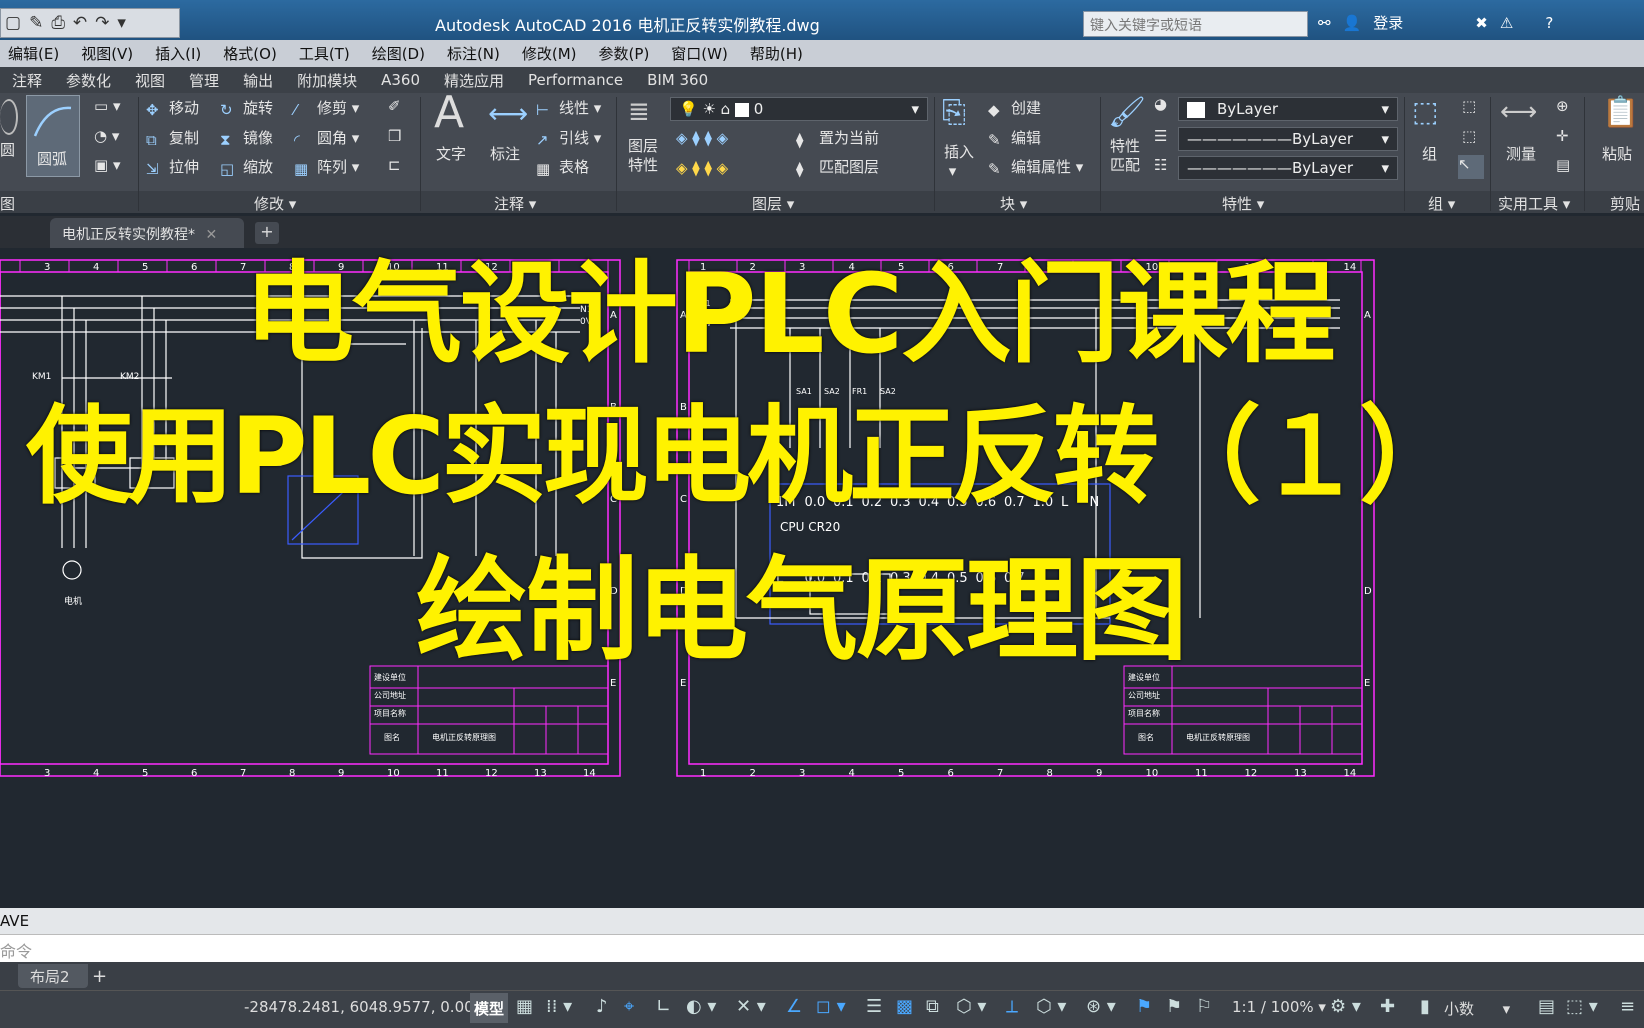  I want to click on menu-item-10: 帮助(H), so click(779, 53).